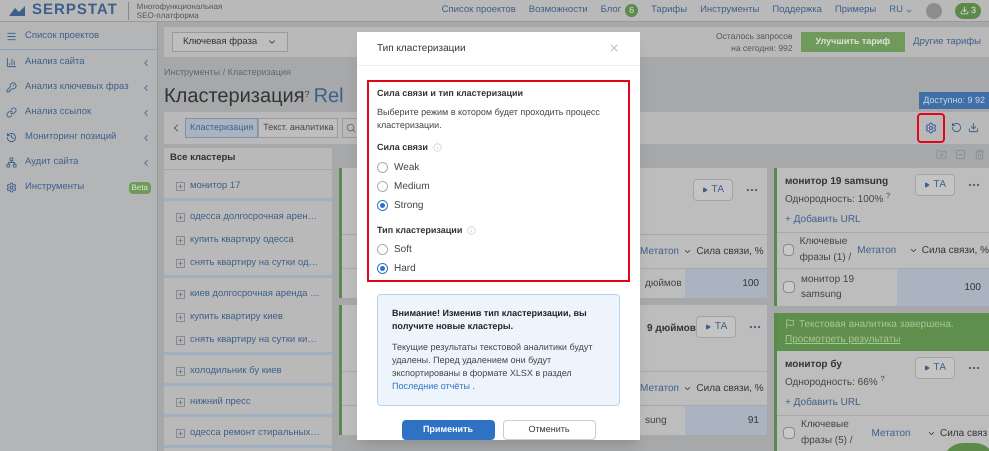 This screenshot has height=451, width=989. What do you see at coordinates (947, 42) in the screenshot?
I see `other-plans-link: Другие тарифы` at bounding box center [947, 42].